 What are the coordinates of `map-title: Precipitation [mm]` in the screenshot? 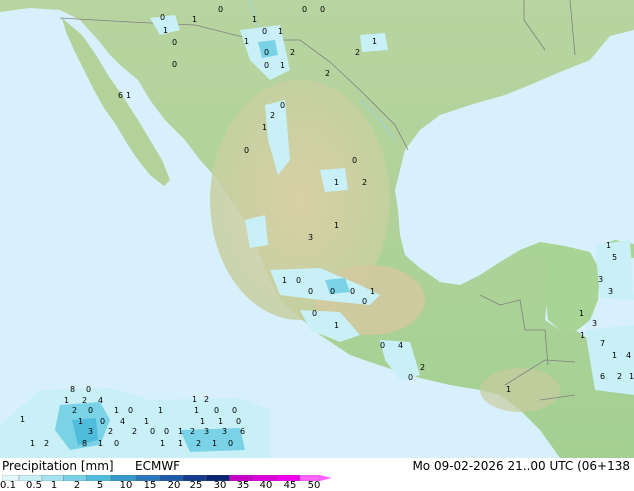 It's located at (58, 466).